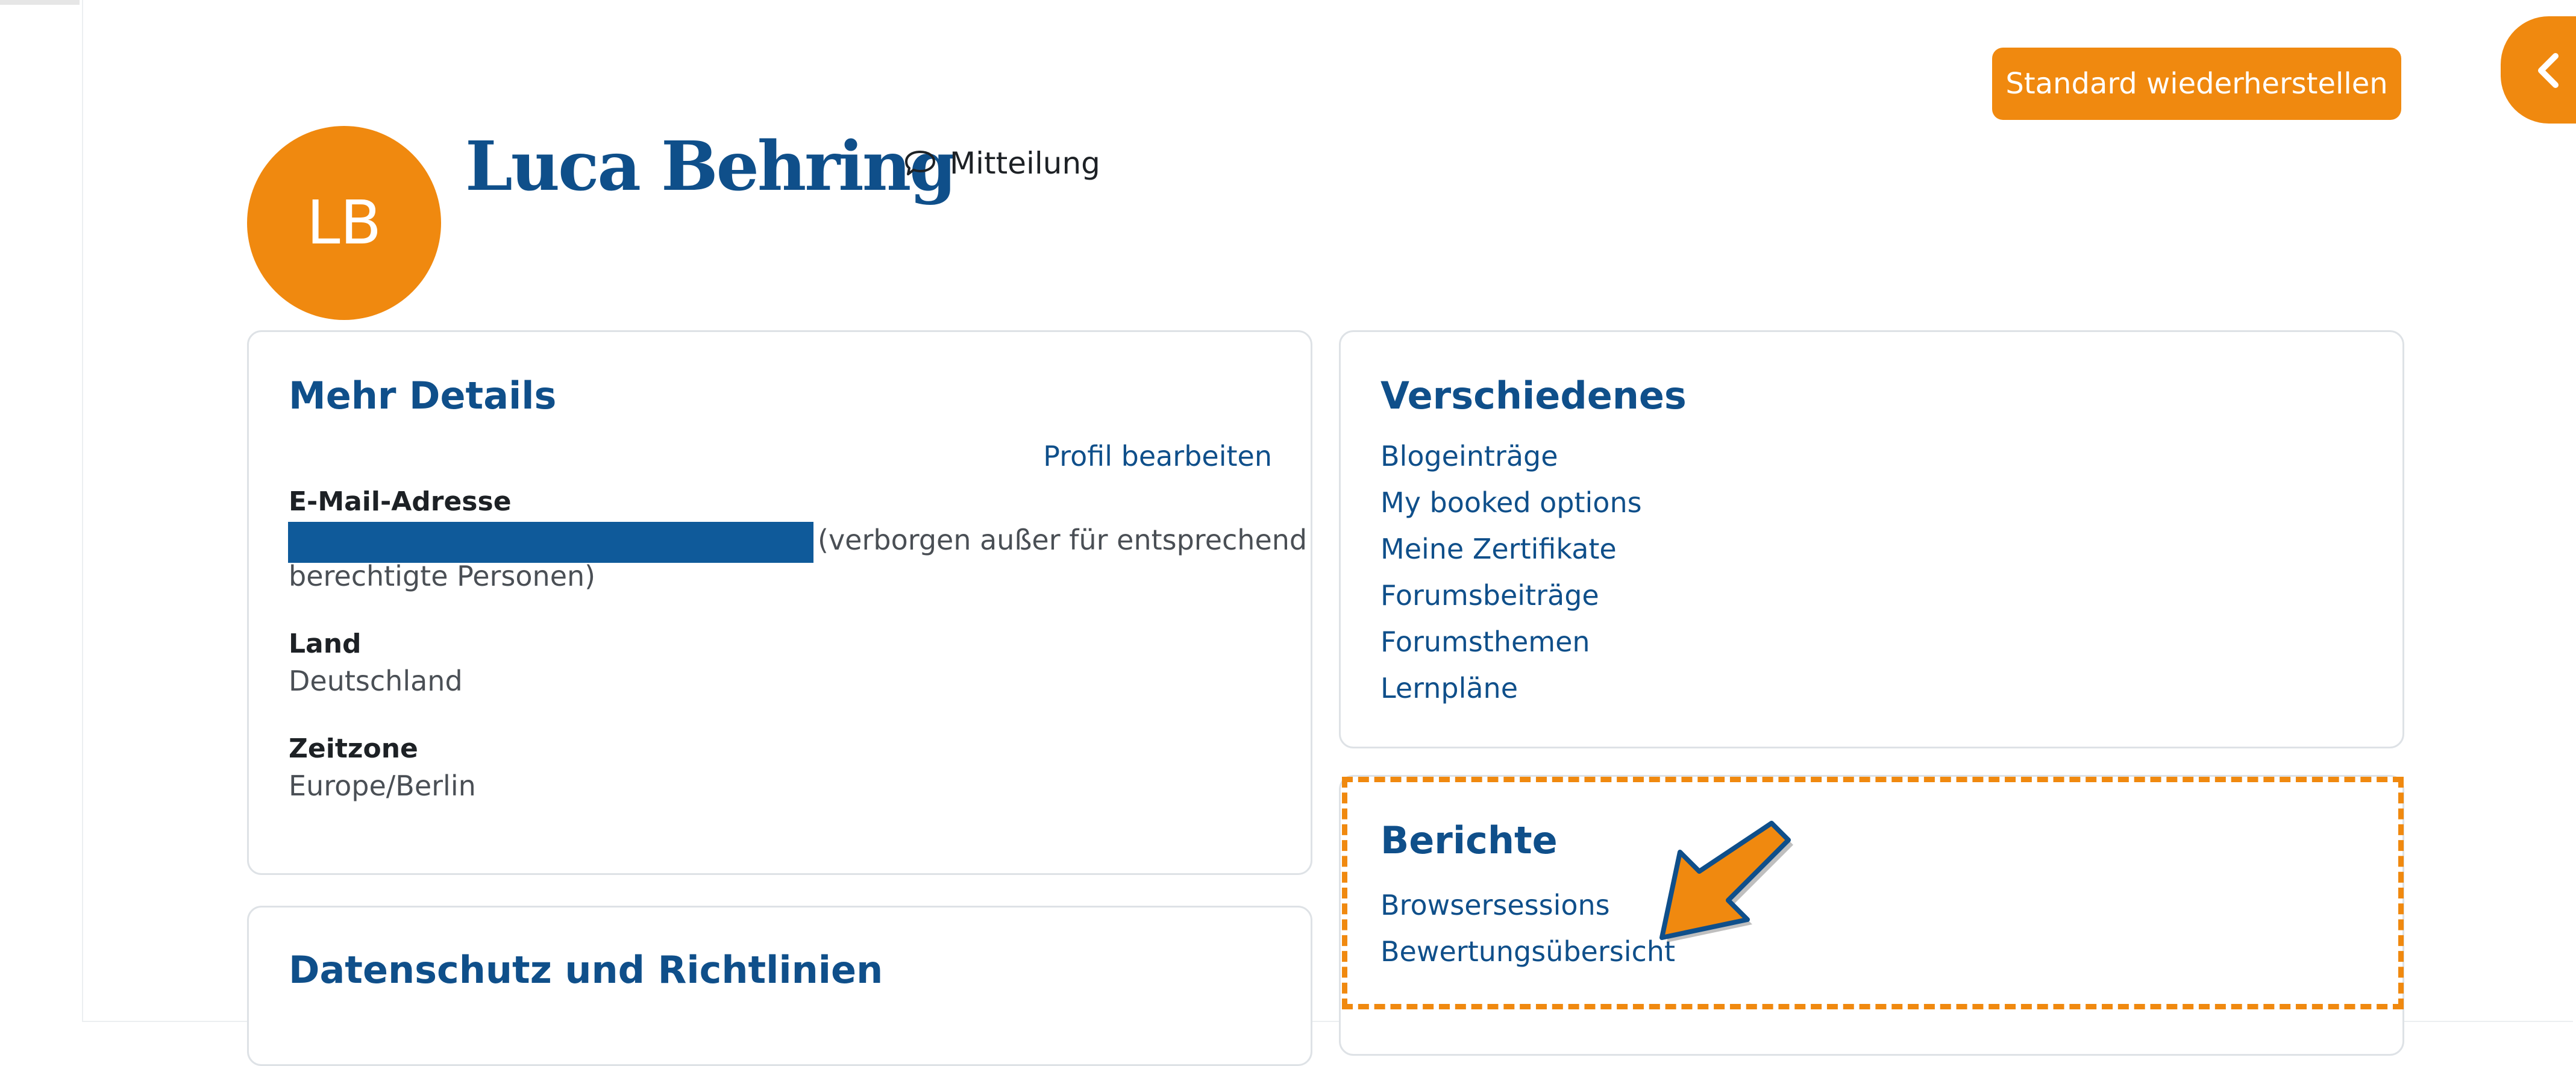  What do you see at coordinates (41, 512) in the screenshot?
I see `left-margin` at bounding box center [41, 512].